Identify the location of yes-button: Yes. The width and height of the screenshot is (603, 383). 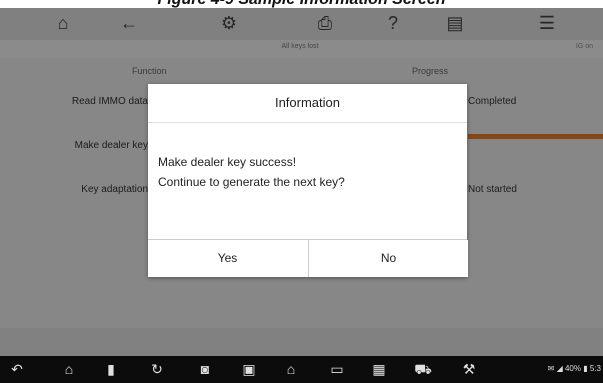
(227, 258).